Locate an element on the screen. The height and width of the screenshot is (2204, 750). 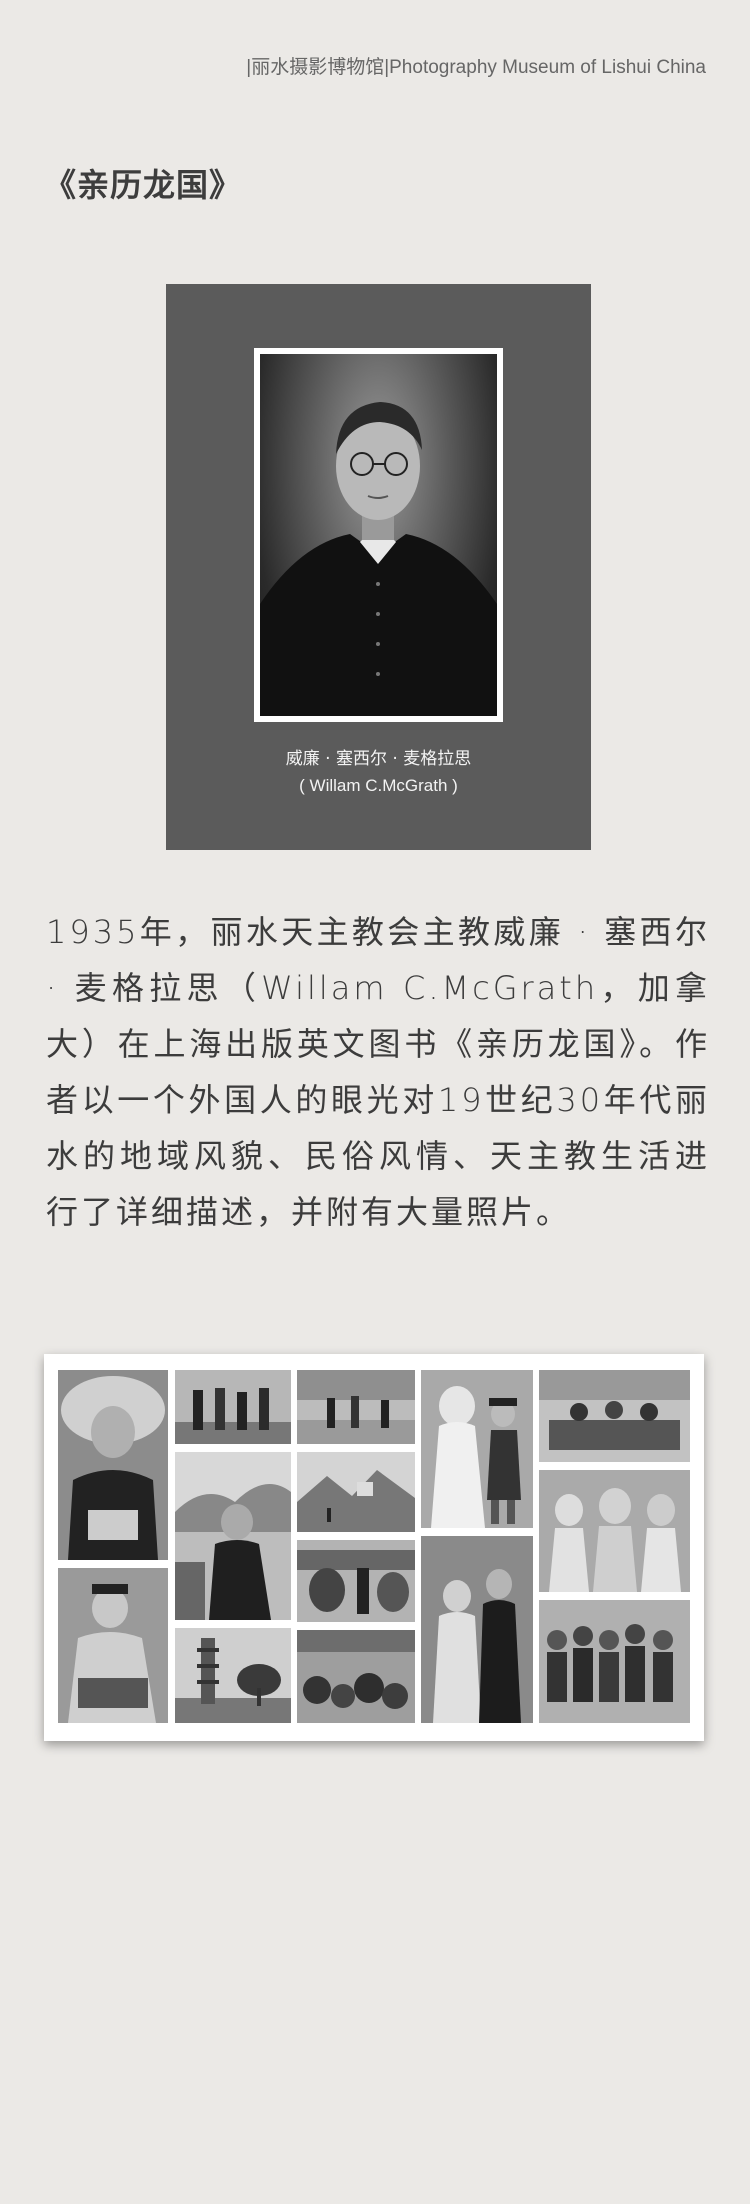
collage-photo-street is located at coordinates (356, 1407).